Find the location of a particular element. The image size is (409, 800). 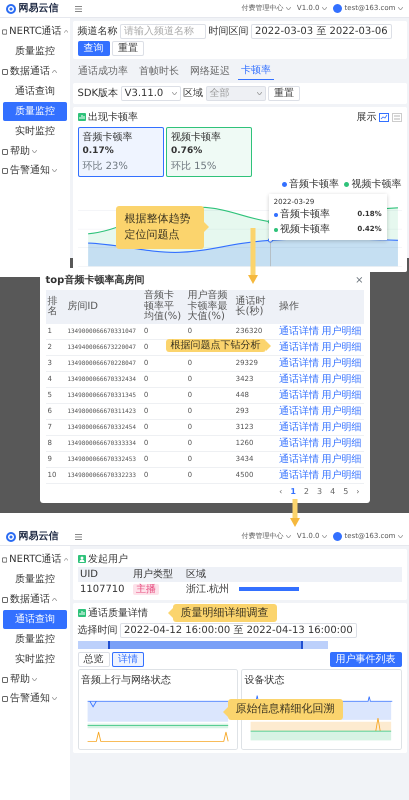

page-button: 1 is located at coordinates (293, 492).